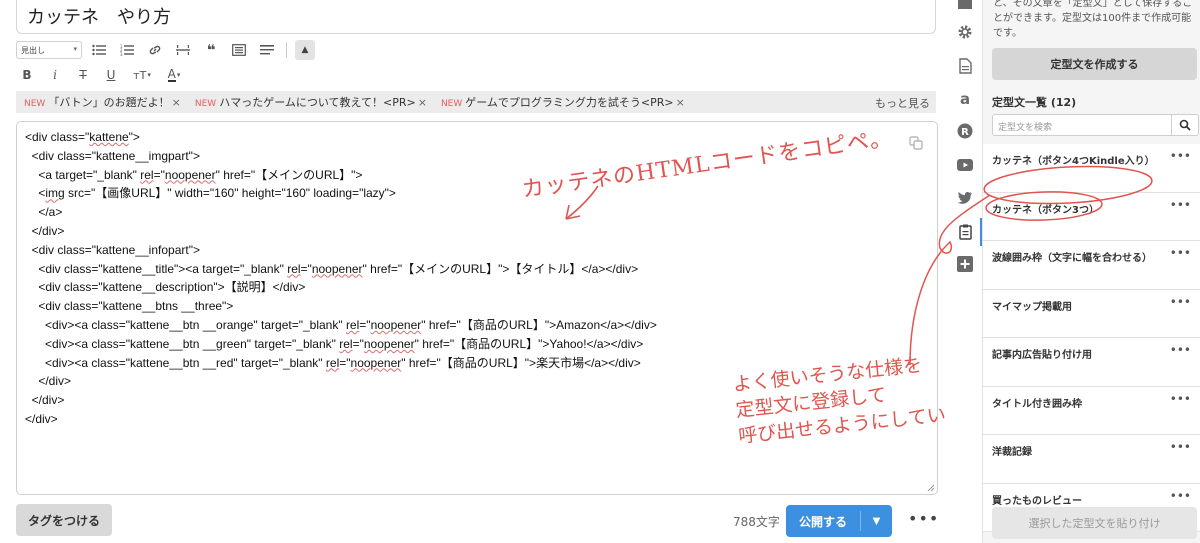 This screenshot has width=1200, height=543. What do you see at coordinates (902, 103) in the screenshot?
I see `more-topics-link: もっと見る` at bounding box center [902, 103].